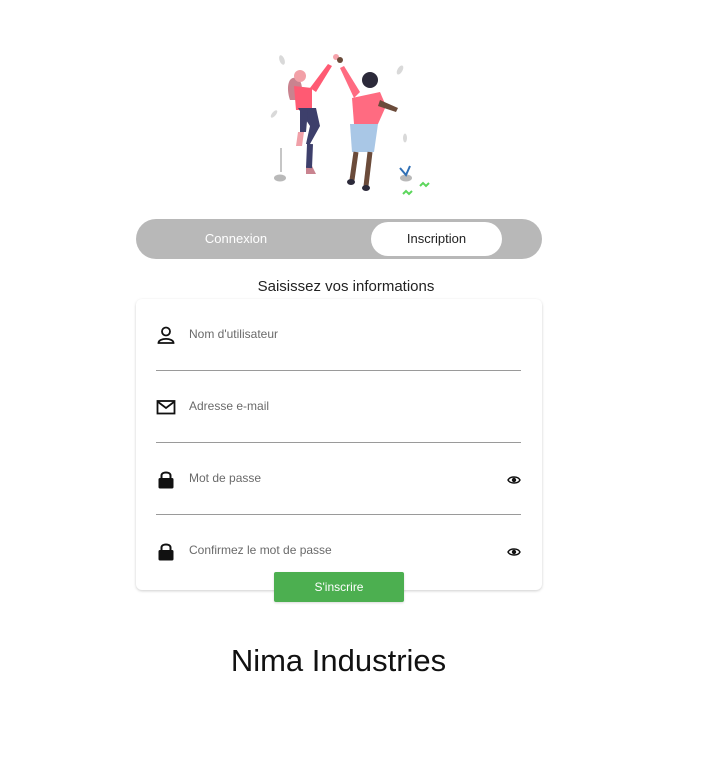 The height and width of the screenshot is (757, 717). What do you see at coordinates (338, 335) in the screenshot?
I see `username-field: Nom d'utilisateur` at bounding box center [338, 335].